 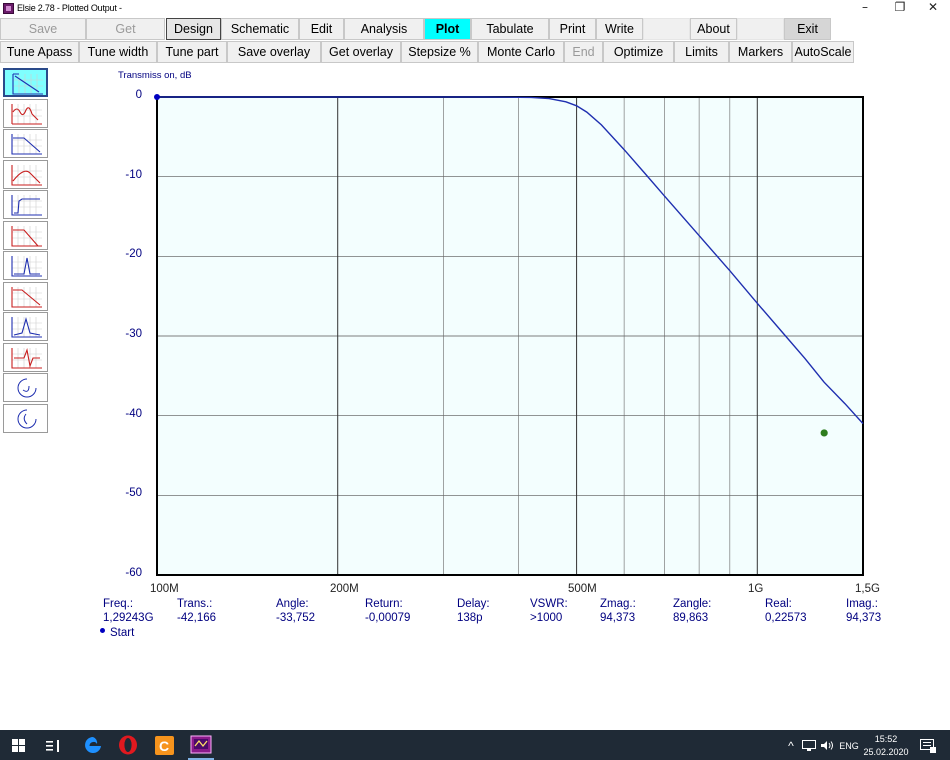 I want to click on start-legend-label: Start, so click(x=122, y=633).